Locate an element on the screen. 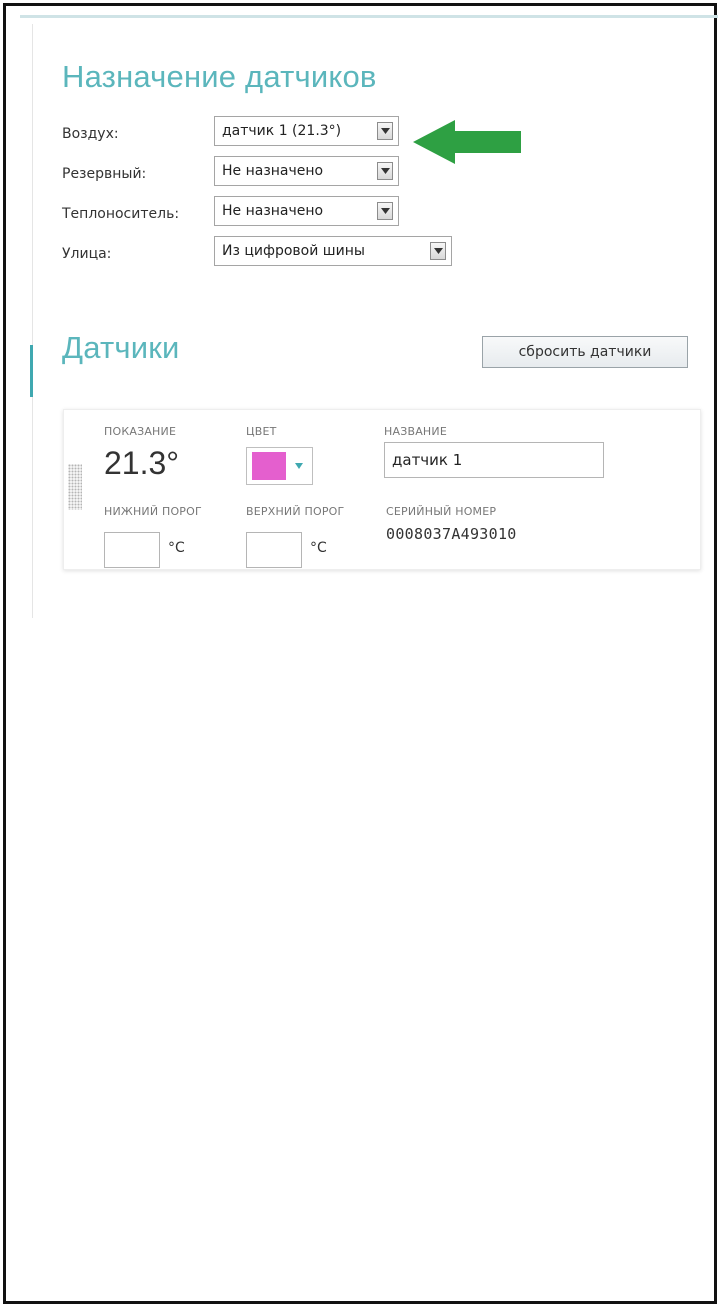 Image resolution: width=720 pixels, height=1307 pixels. reserve-label: Резервный: is located at coordinates (104, 174).